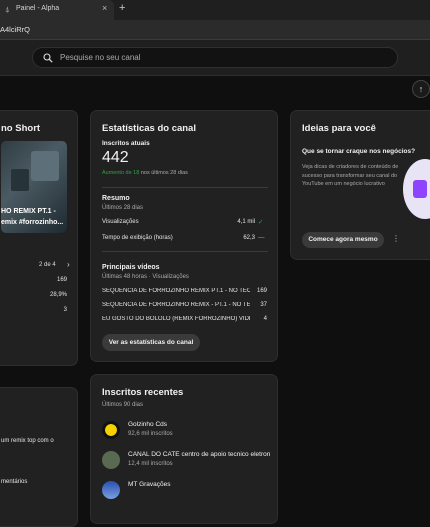  I want to click on browser-tab: ⍋ Painel - Alpha ×, so click(57, 10).